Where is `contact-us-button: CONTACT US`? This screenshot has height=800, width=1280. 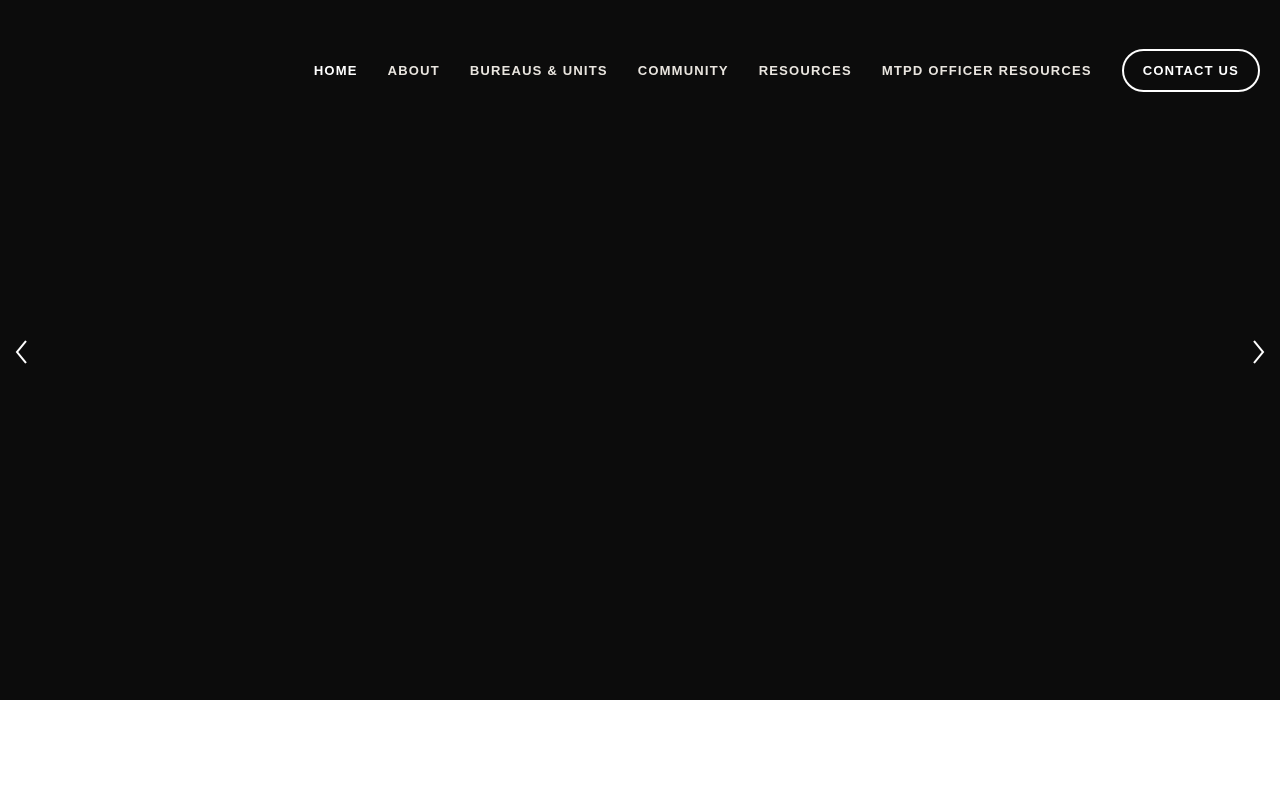
contact-us-button: CONTACT US is located at coordinates (1190, 70).